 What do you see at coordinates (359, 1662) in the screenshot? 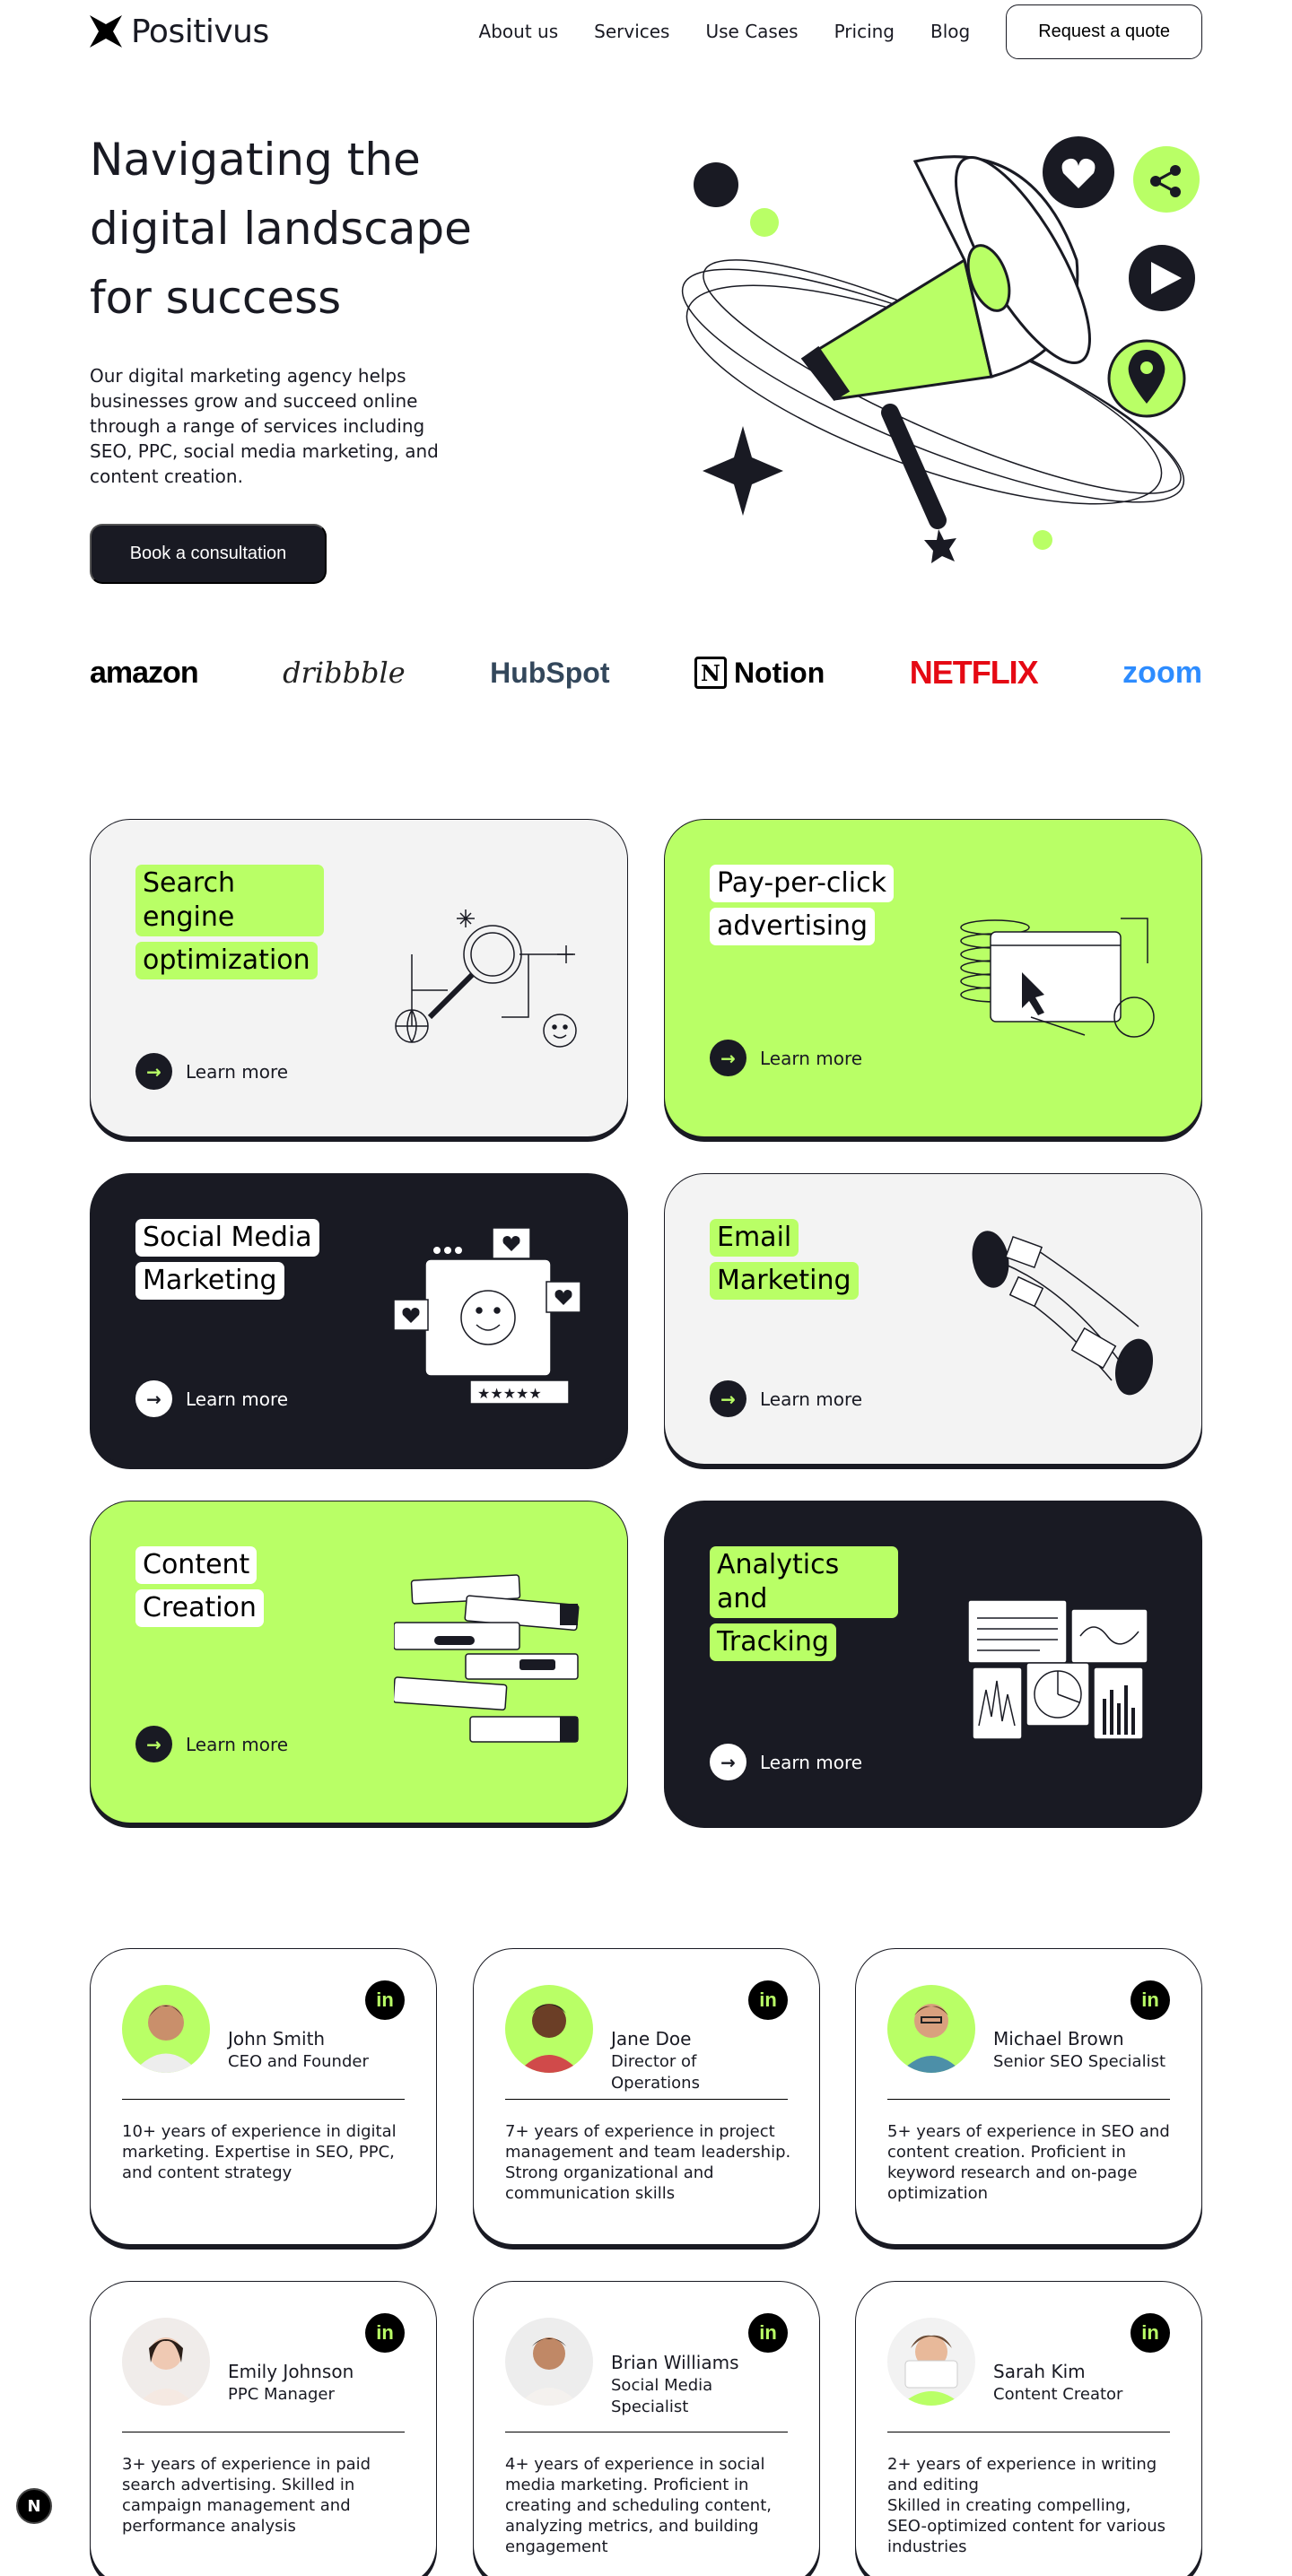
I see `service-card-content: Content Creation → Learn more` at bounding box center [359, 1662].